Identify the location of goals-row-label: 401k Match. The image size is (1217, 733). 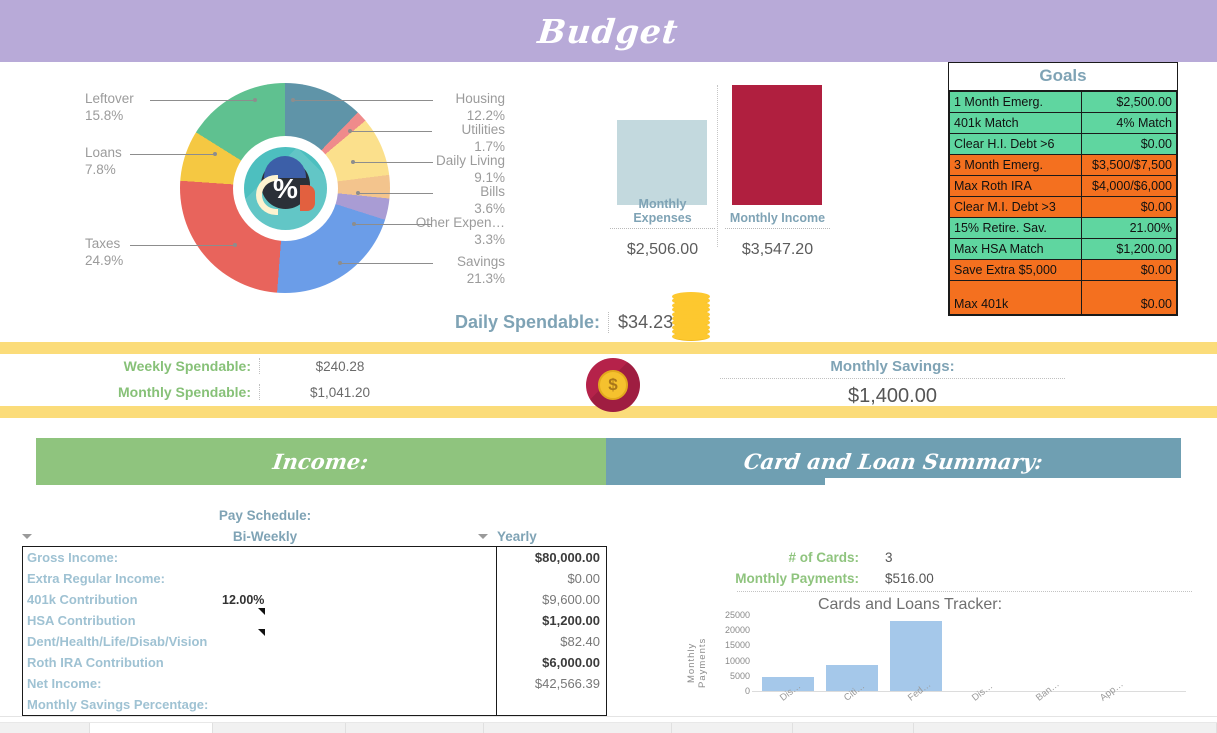
(1015, 123).